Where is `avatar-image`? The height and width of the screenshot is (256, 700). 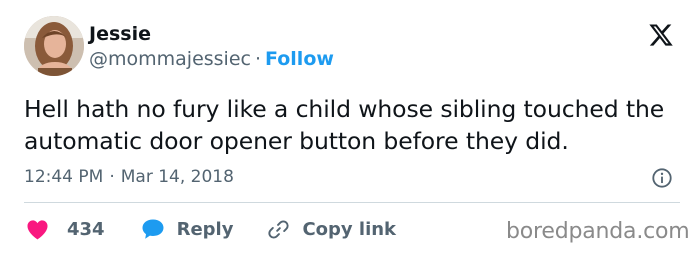
avatar-image is located at coordinates (54, 46).